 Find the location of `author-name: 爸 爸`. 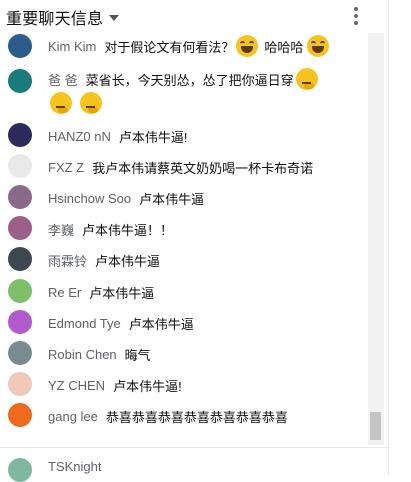

author-name: 爸 爸 is located at coordinates (63, 80).